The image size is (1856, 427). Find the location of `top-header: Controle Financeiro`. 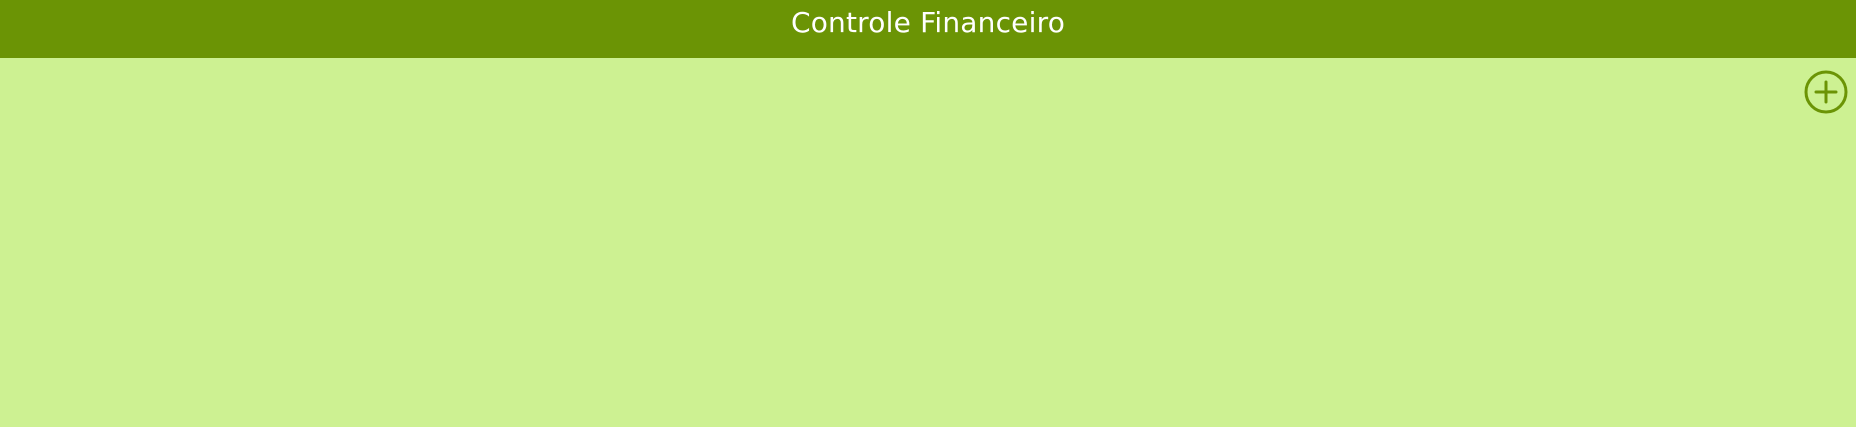

top-header: Controle Financeiro is located at coordinates (928, 29).